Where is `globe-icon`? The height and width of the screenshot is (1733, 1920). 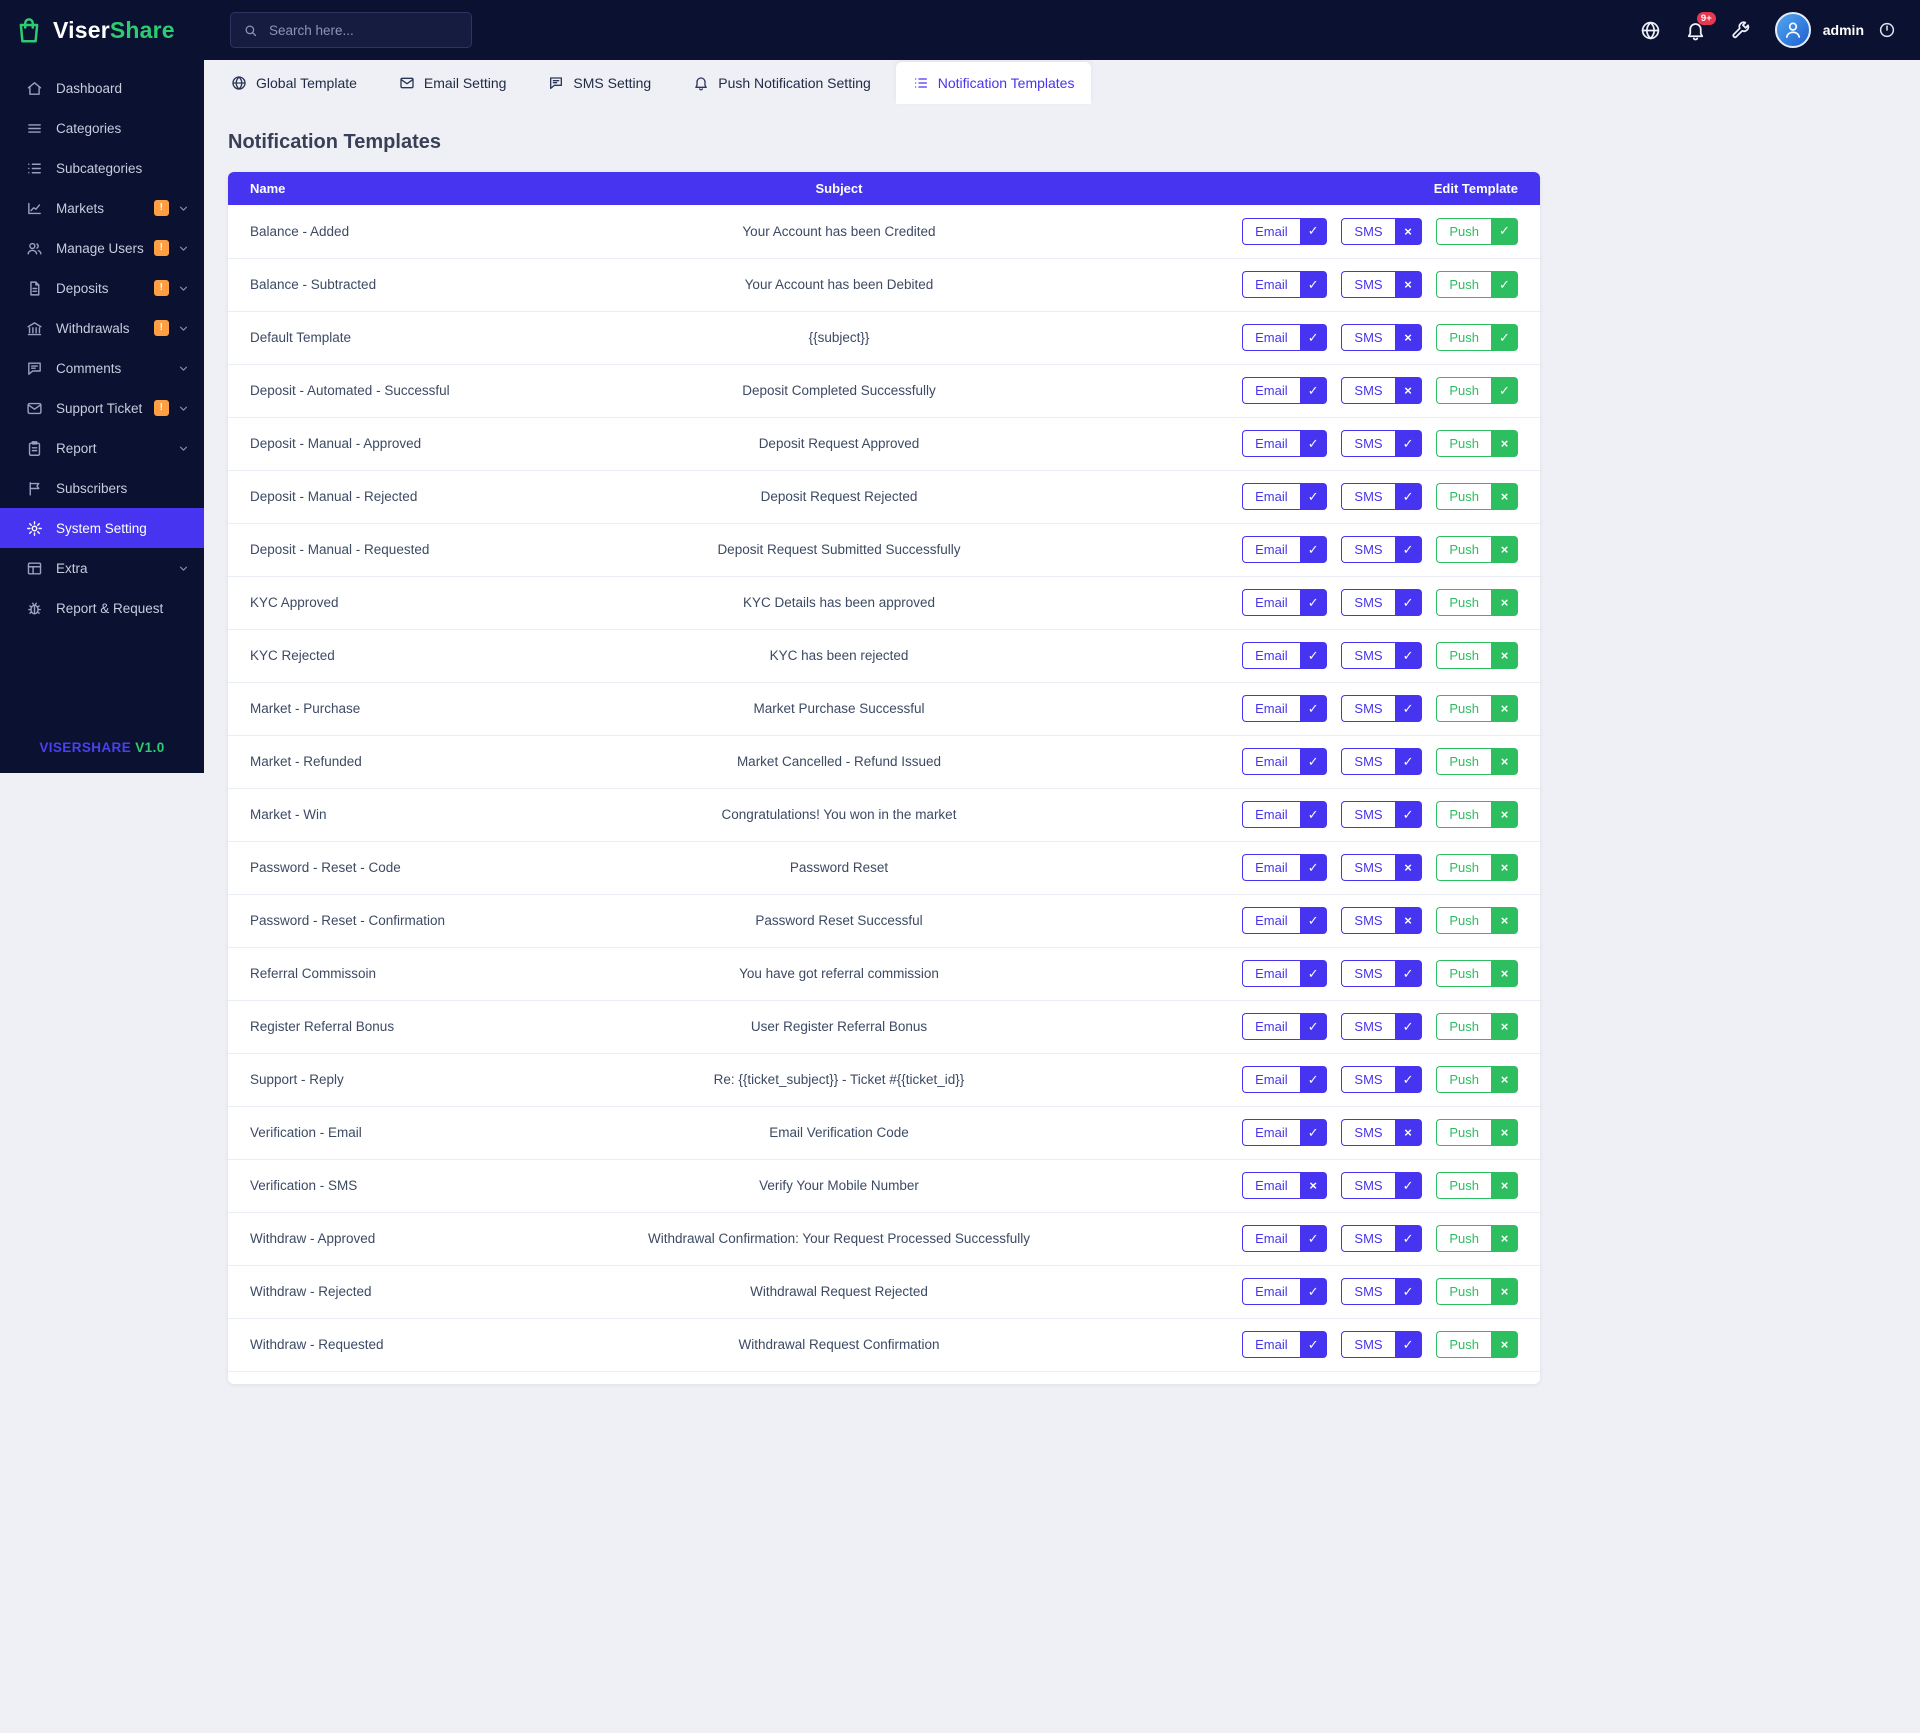 globe-icon is located at coordinates (1650, 30).